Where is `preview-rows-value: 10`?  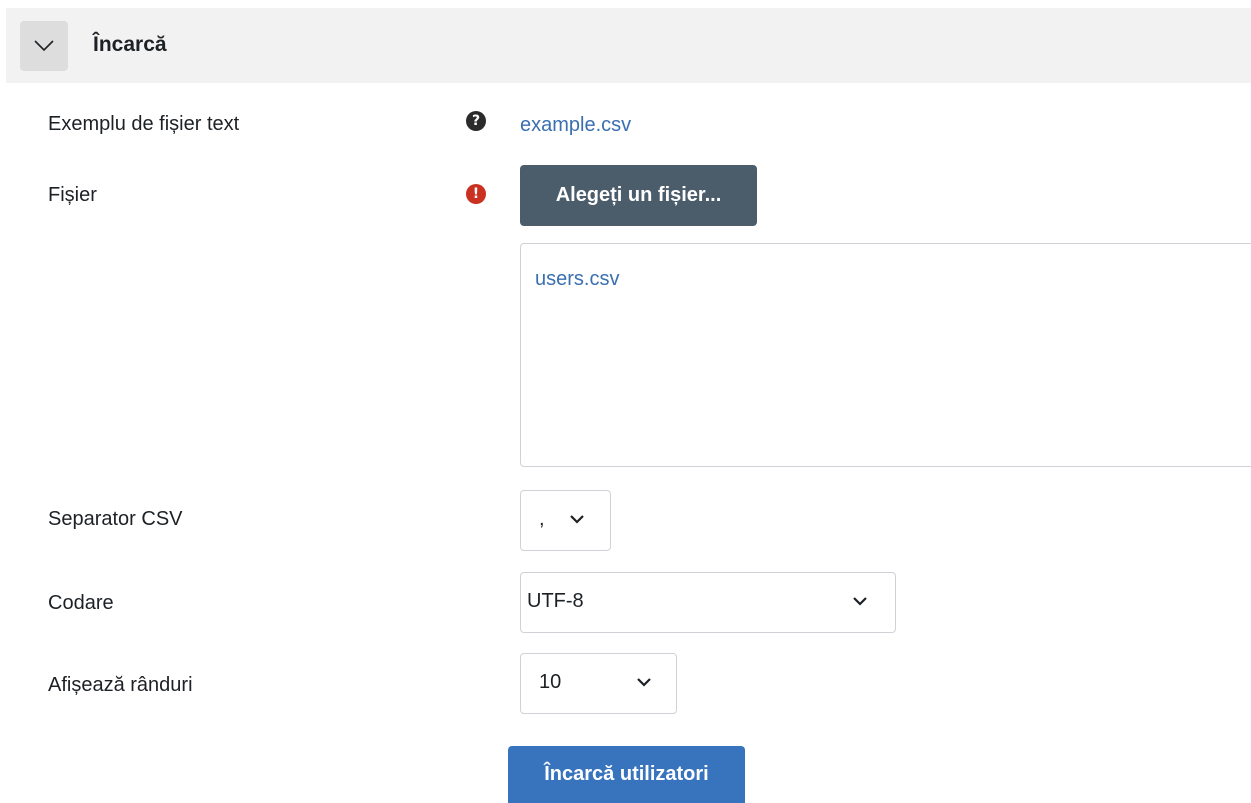 preview-rows-value: 10 is located at coordinates (550, 682).